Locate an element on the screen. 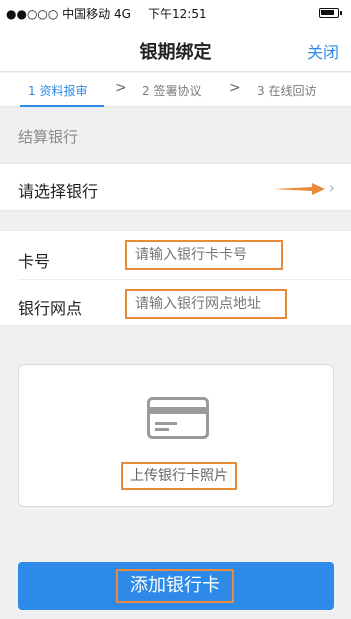 The height and width of the screenshot is (619, 351). page-title: 银期绑定 is located at coordinates (175, 52).